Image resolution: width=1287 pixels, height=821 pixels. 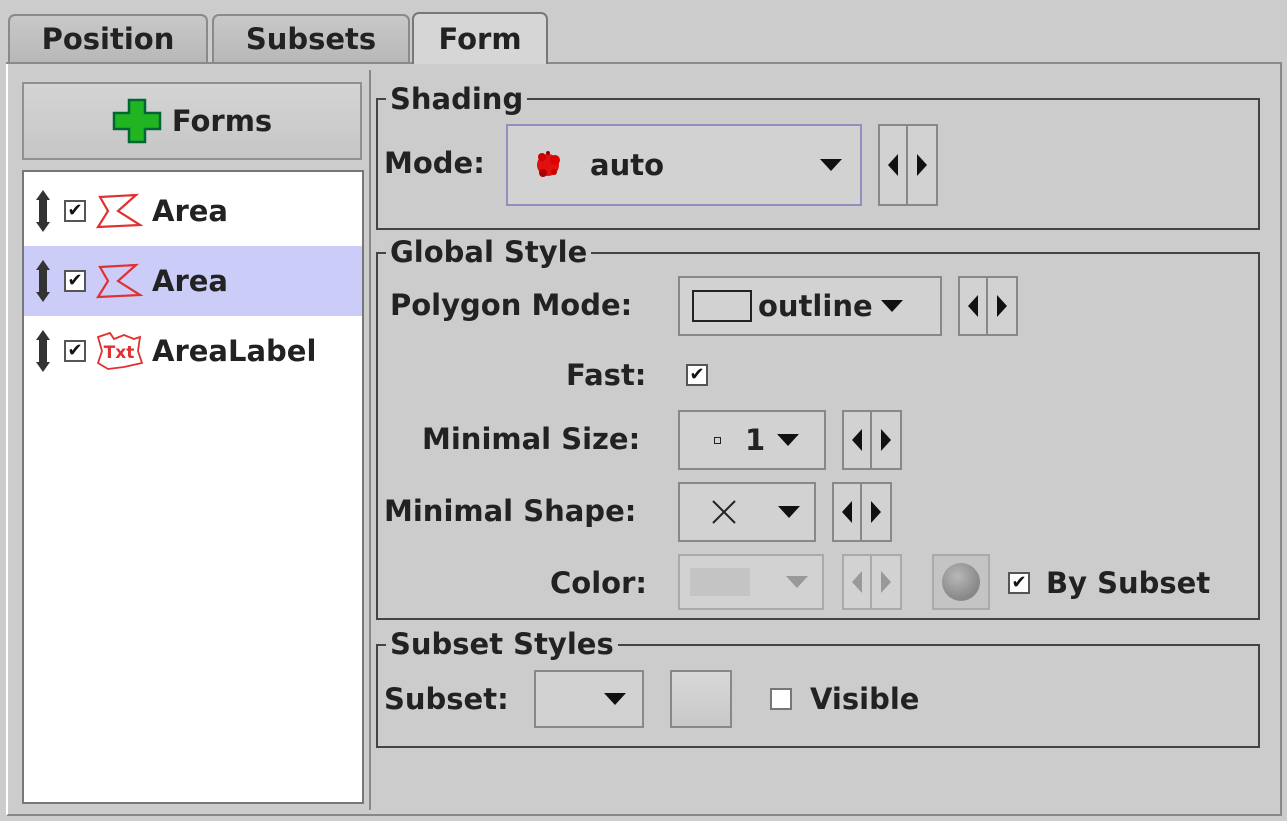 I want to click on color-stepper, so click(x=872, y=582).